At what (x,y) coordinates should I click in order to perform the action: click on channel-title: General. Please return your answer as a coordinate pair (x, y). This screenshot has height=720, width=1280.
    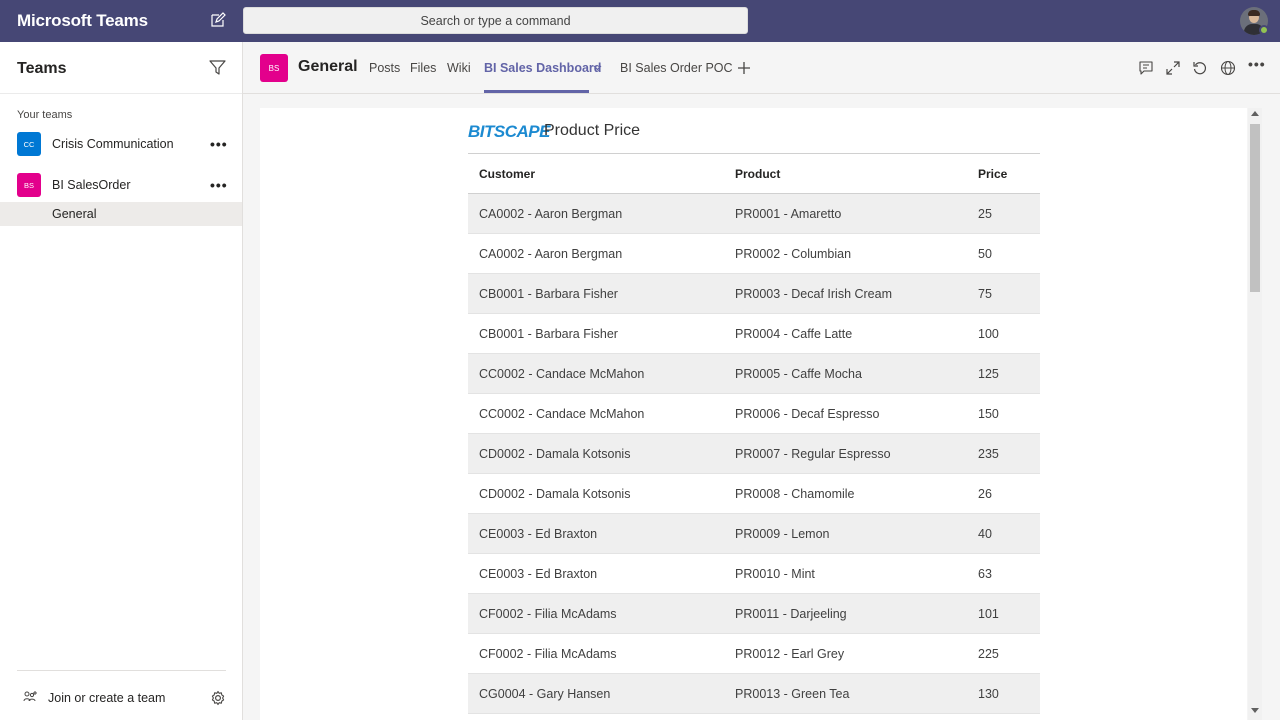
    Looking at the image, I should click on (328, 66).